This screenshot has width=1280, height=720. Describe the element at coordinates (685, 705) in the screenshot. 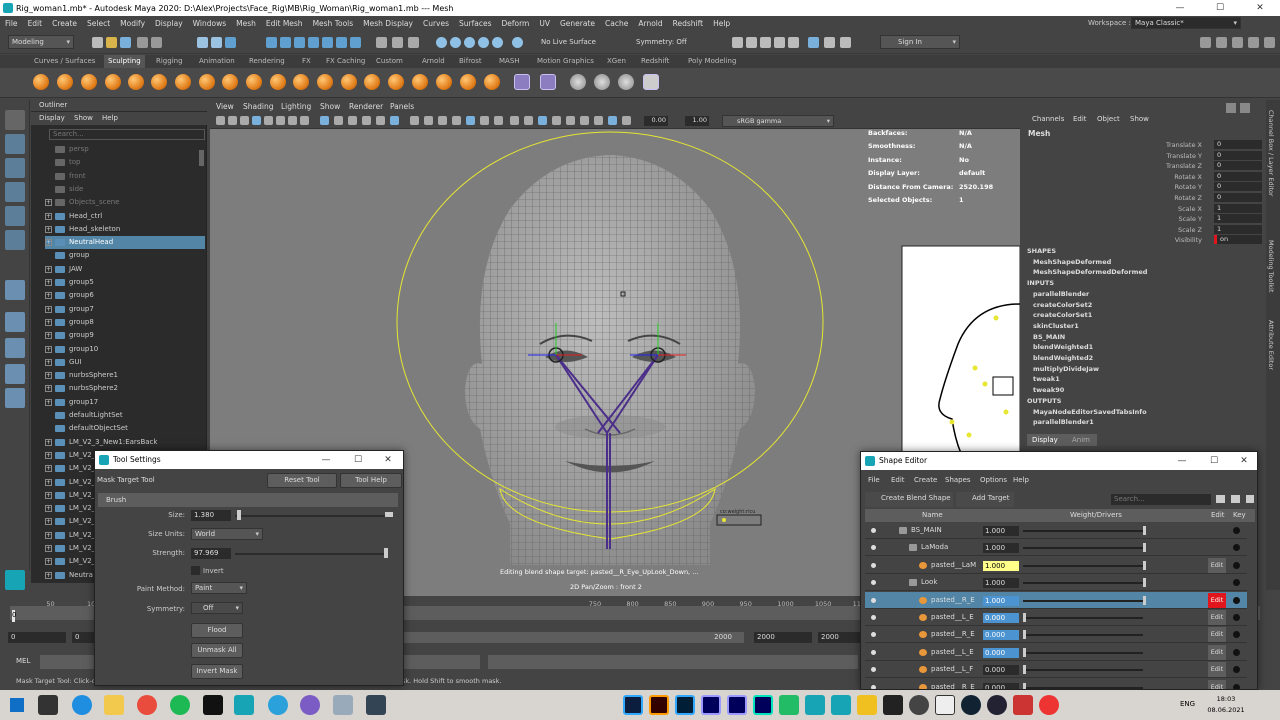

I see `lightroom-icon` at that location.